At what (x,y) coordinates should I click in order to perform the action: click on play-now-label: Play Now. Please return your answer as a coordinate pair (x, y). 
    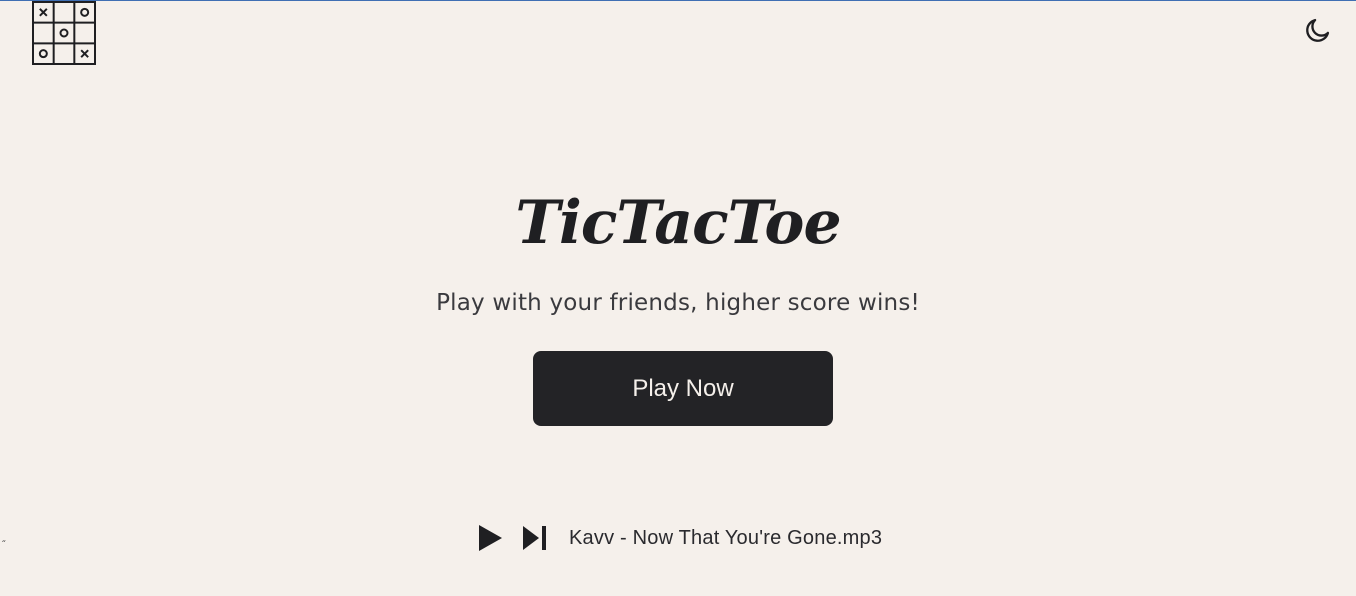
    Looking at the image, I should click on (683, 388).